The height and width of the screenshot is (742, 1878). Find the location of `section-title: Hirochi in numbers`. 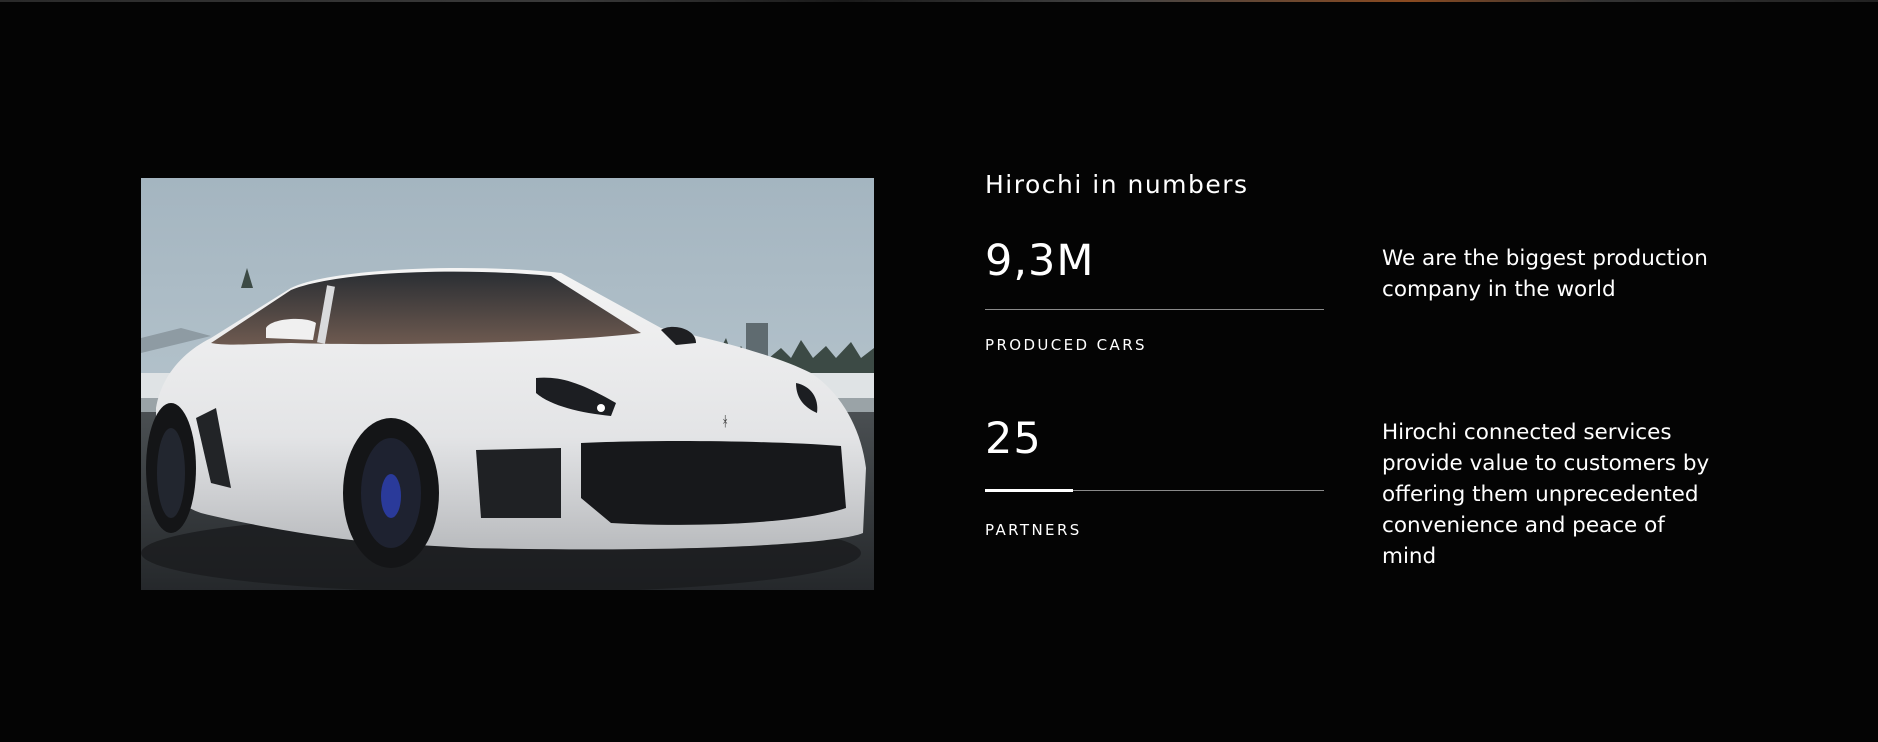

section-title: Hirochi in numbers is located at coordinates (1117, 184).